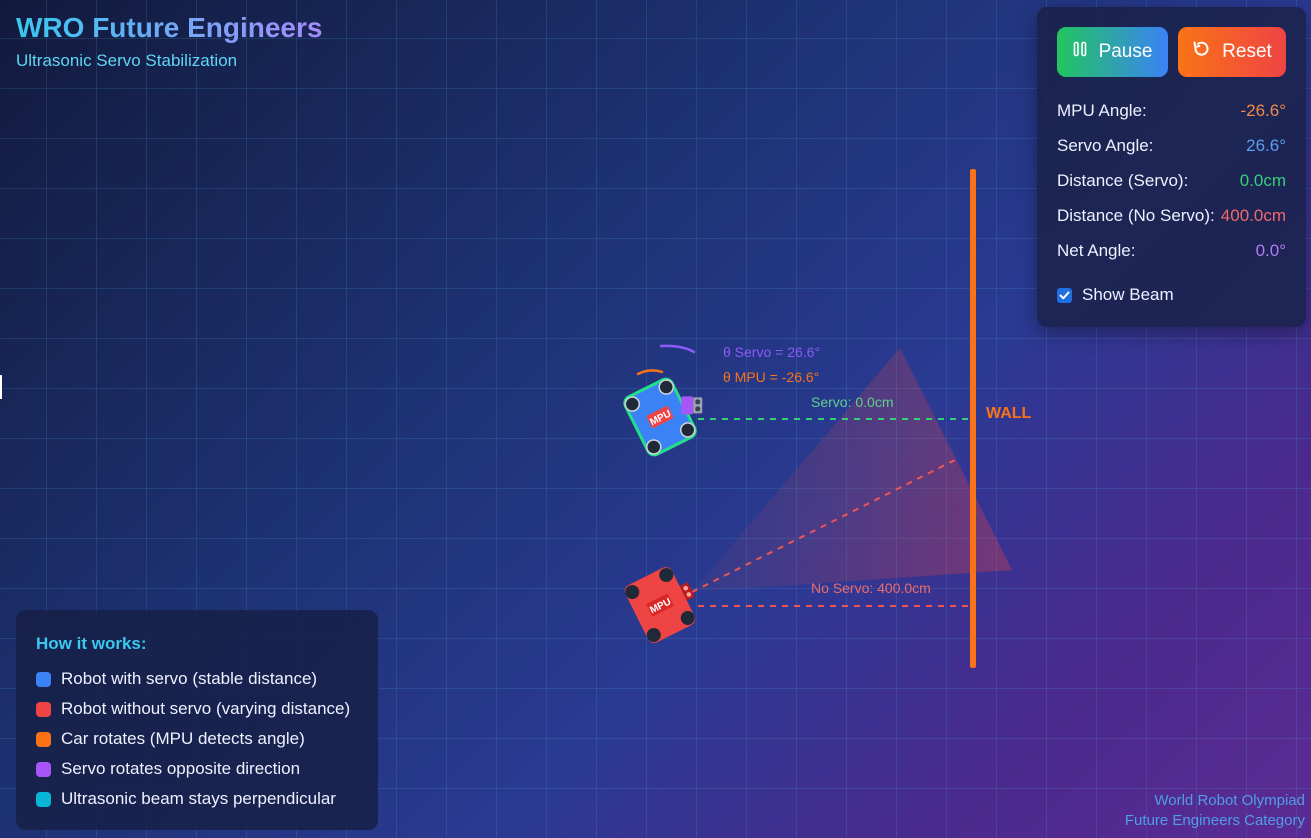  I want to click on no-servo-robot: MPU, so click(660, 605).